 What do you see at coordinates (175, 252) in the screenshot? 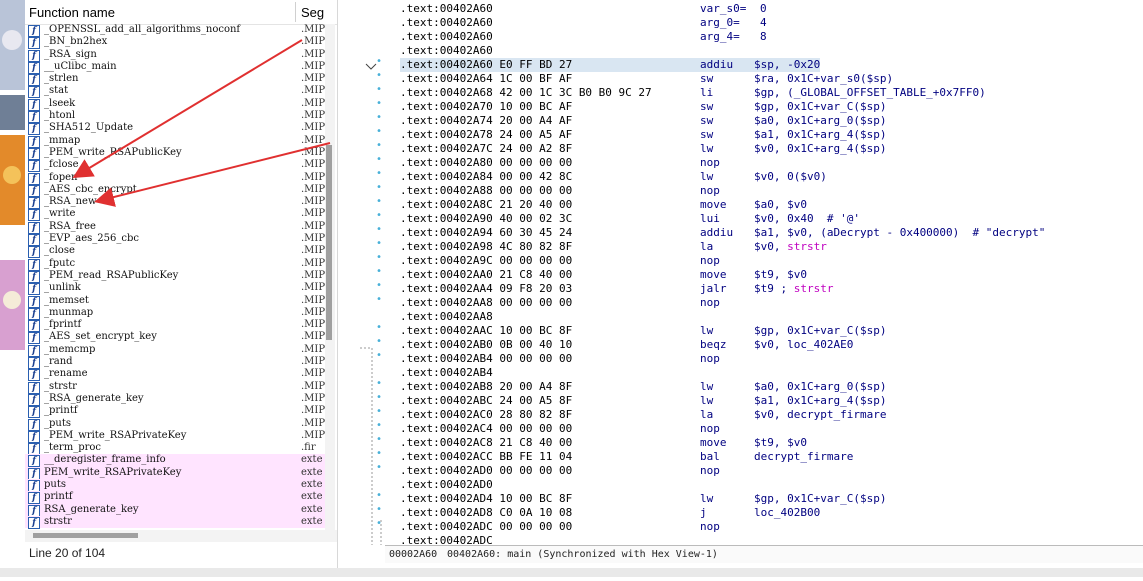
I see `function-row: f _close .MIP` at bounding box center [175, 252].